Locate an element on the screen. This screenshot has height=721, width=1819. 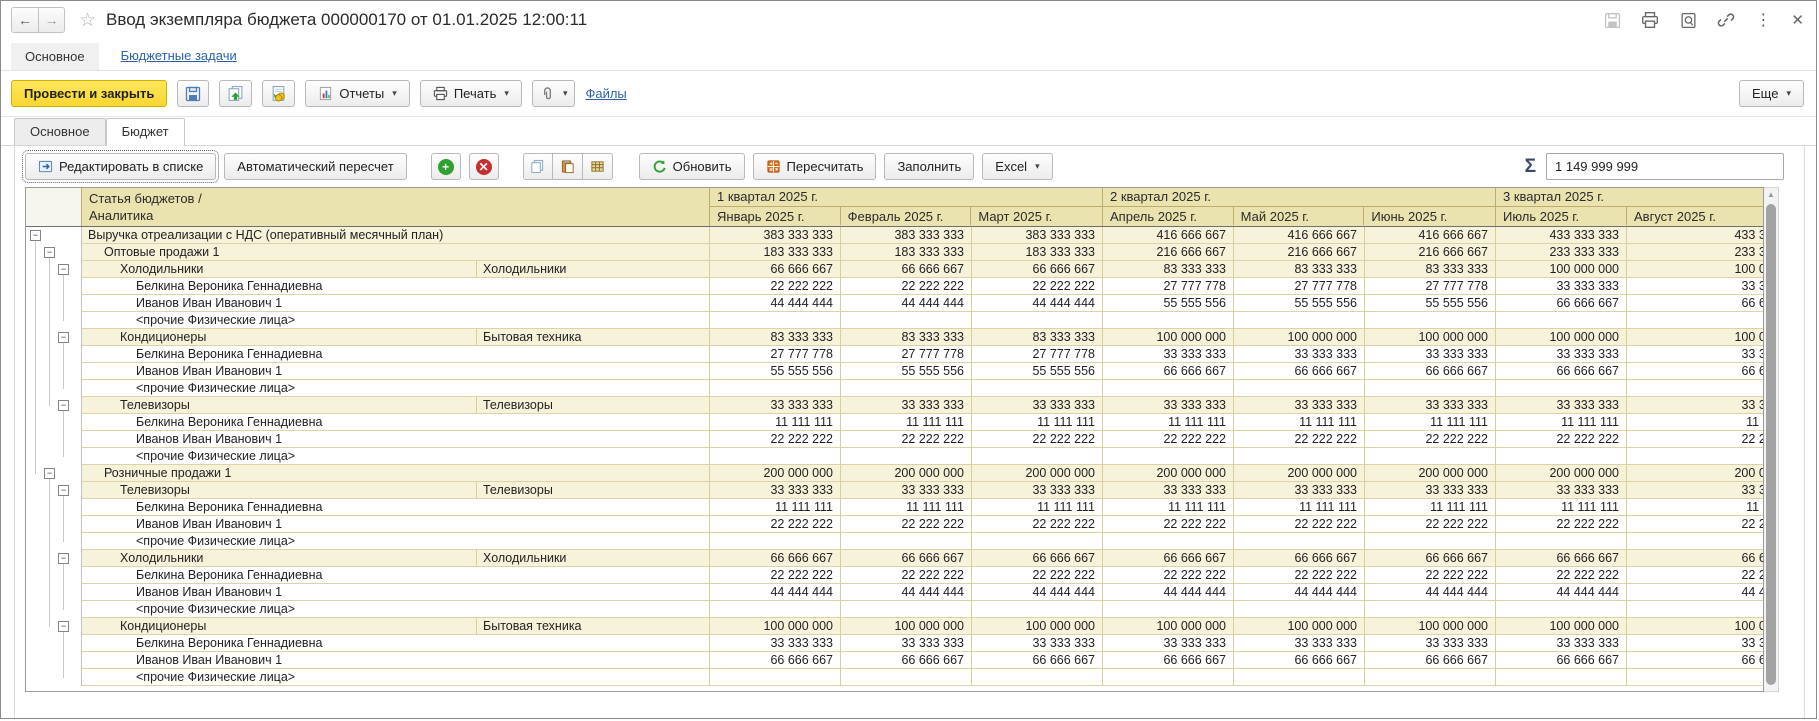
create-document-button is located at coordinates (279, 93).